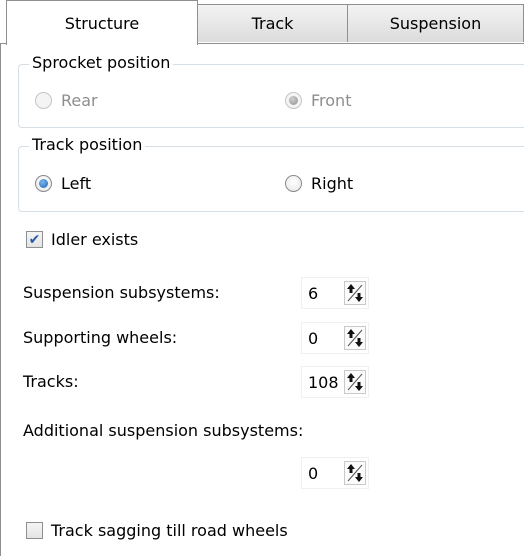 The width and height of the screenshot is (524, 556). Describe the element at coordinates (101, 63) in the screenshot. I see `sprocket-position-title: Sprocket position` at that location.